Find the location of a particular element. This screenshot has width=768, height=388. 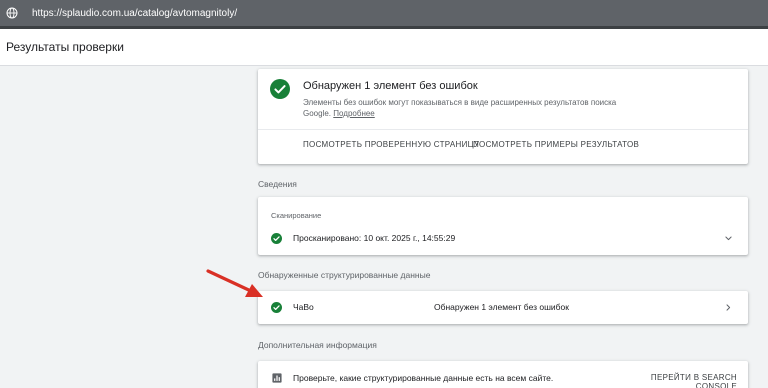

structured-data-item-faq: ЧаВо Обнаружен 1 элемент без ошибок is located at coordinates (503, 307).